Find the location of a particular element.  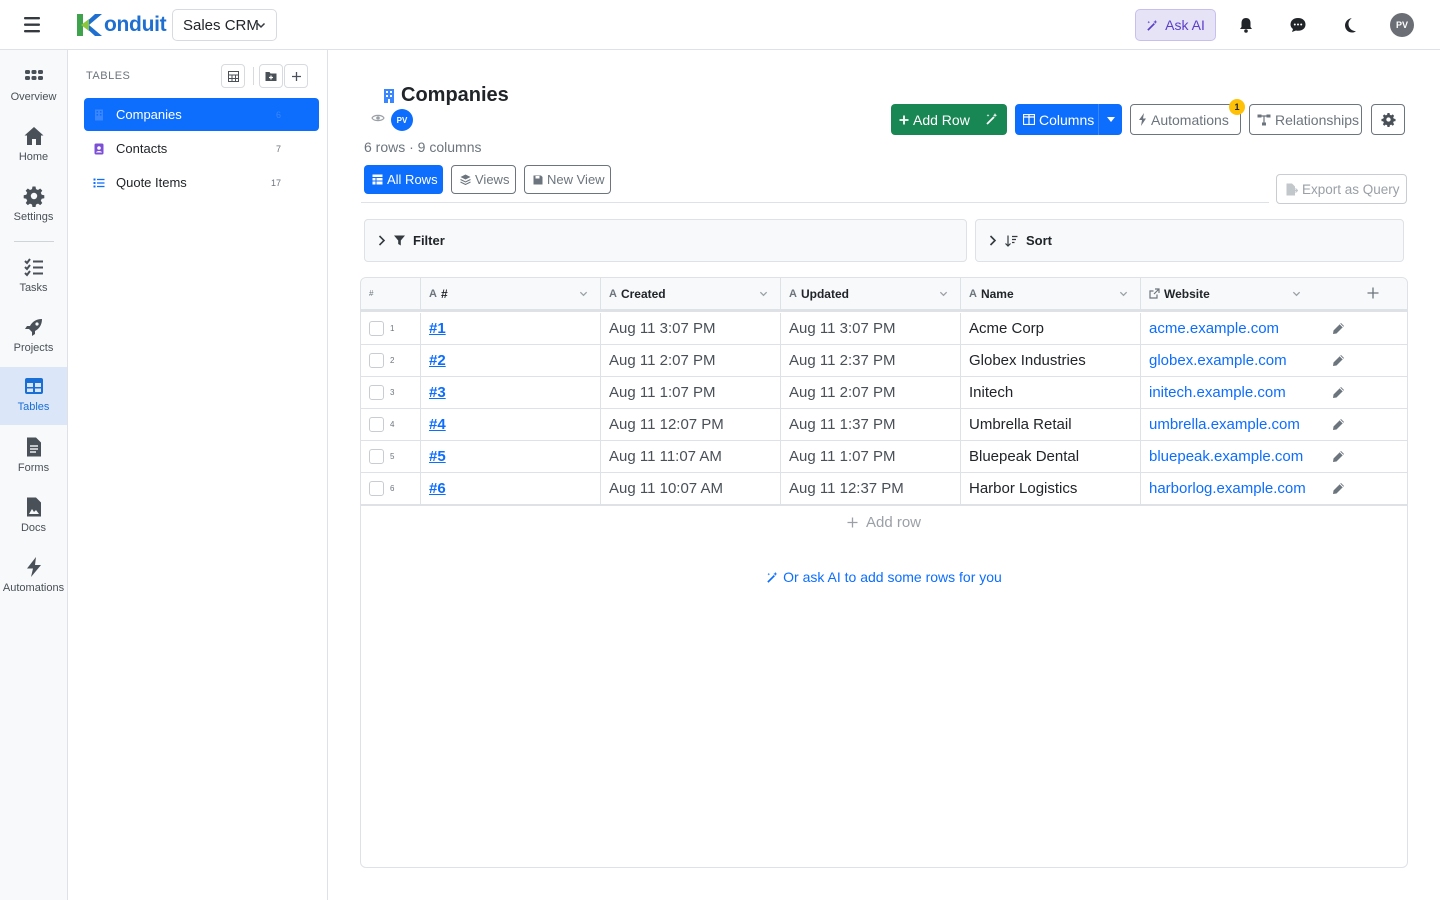

website-cell: bluepeak.example.com is located at coordinates (1224, 456).